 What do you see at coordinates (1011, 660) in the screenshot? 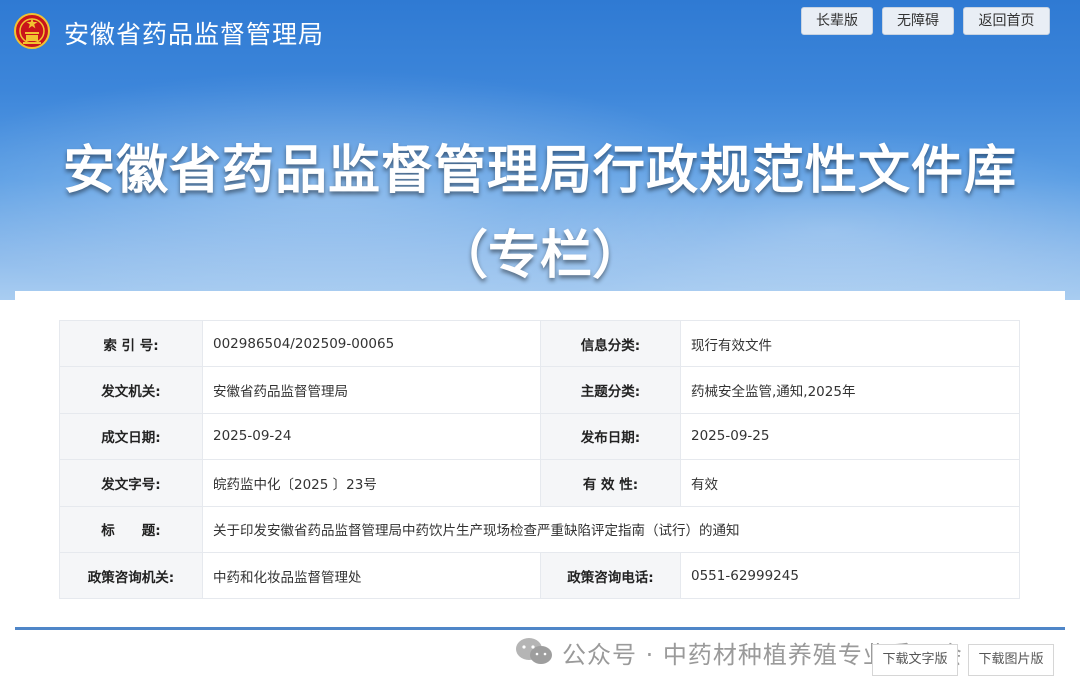
I see `download-image-button: 下载图片版` at bounding box center [1011, 660].